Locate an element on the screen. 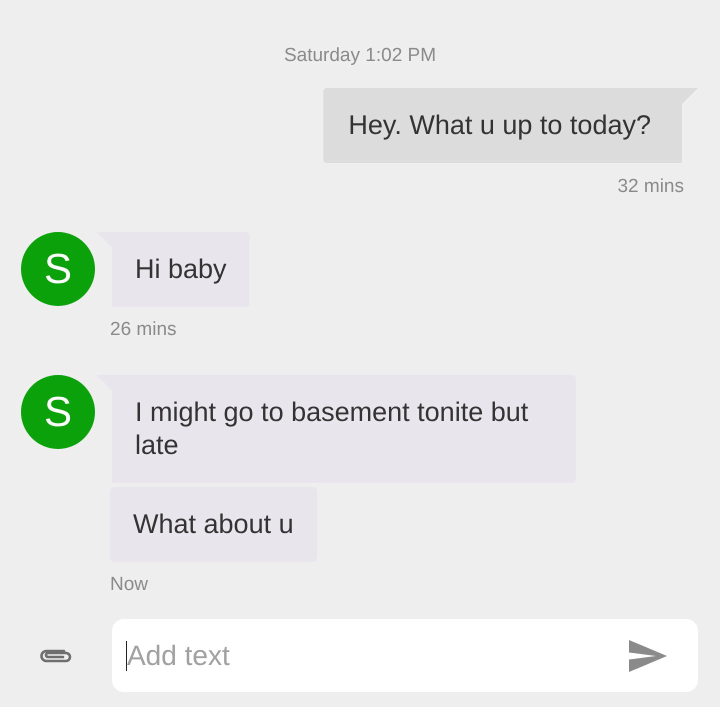  date-timestamp: Saturday 1:02 PM is located at coordinates (360, 56).